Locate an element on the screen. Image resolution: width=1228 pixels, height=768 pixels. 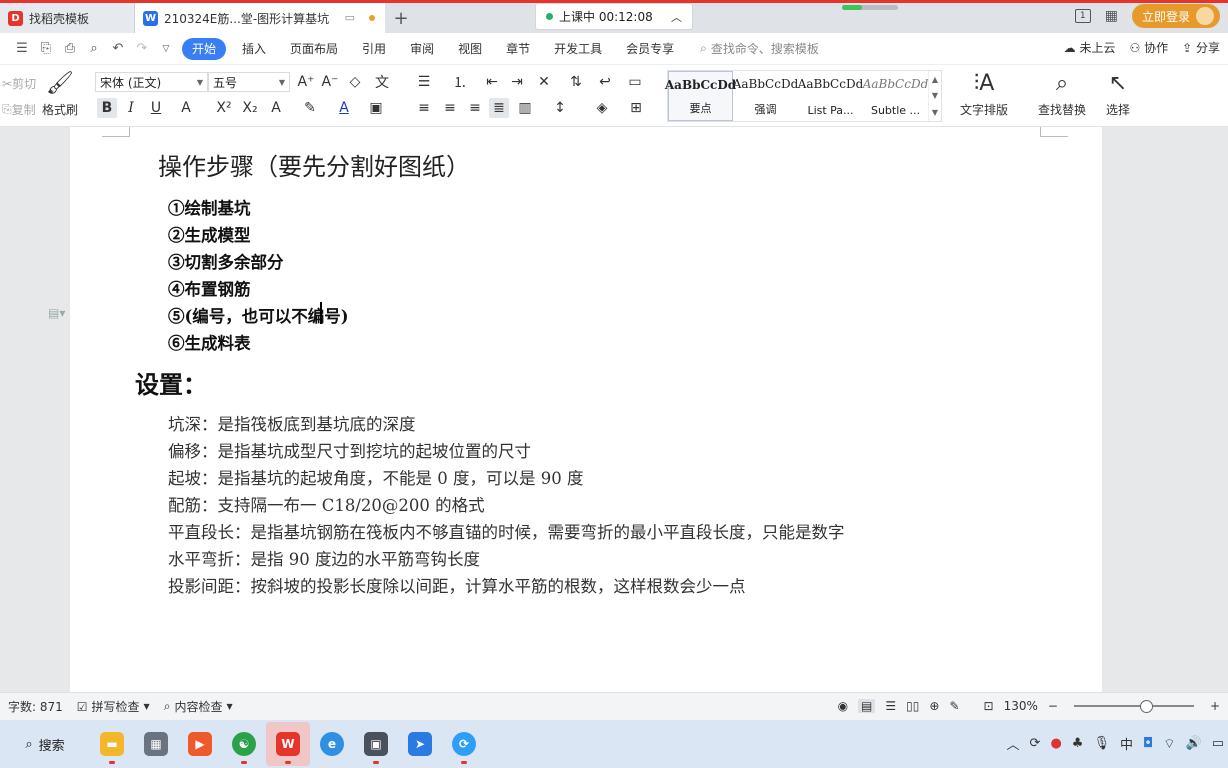
zoom-out-button: − is located at coordinates (1053, 706).